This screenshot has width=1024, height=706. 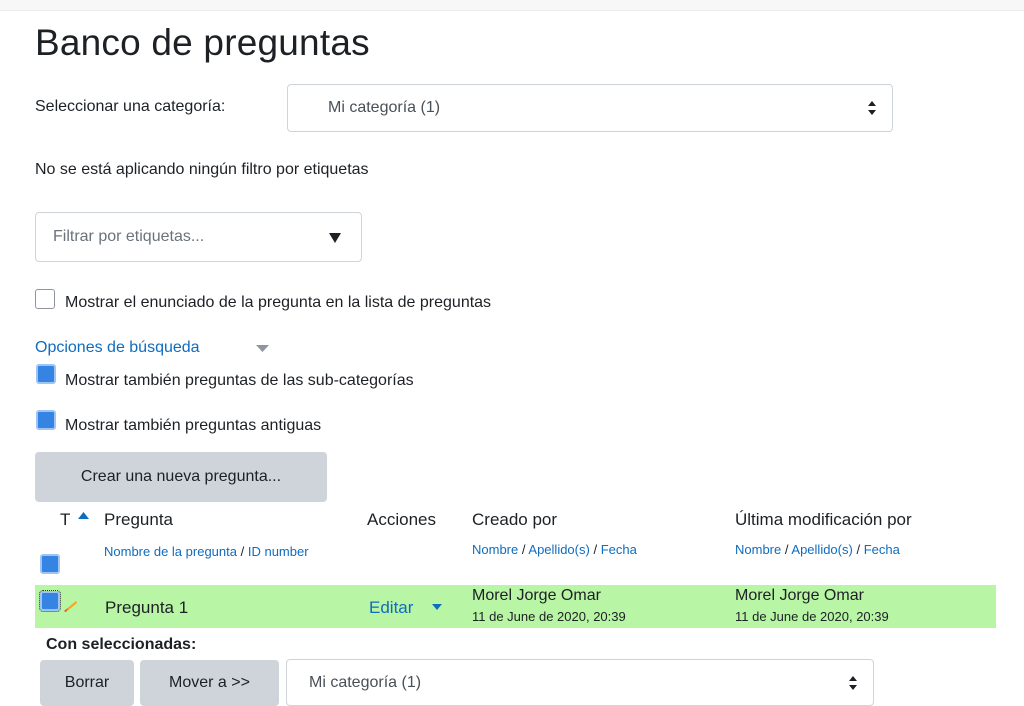 What do you see at coordinates (46, 420) in the screenshot?
I see `show-old-checkbox` at bounding box center [46, 420].